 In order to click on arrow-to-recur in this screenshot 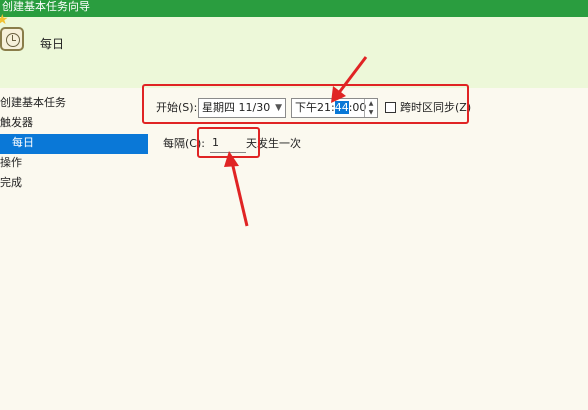, I will do `click(236, 189)`.